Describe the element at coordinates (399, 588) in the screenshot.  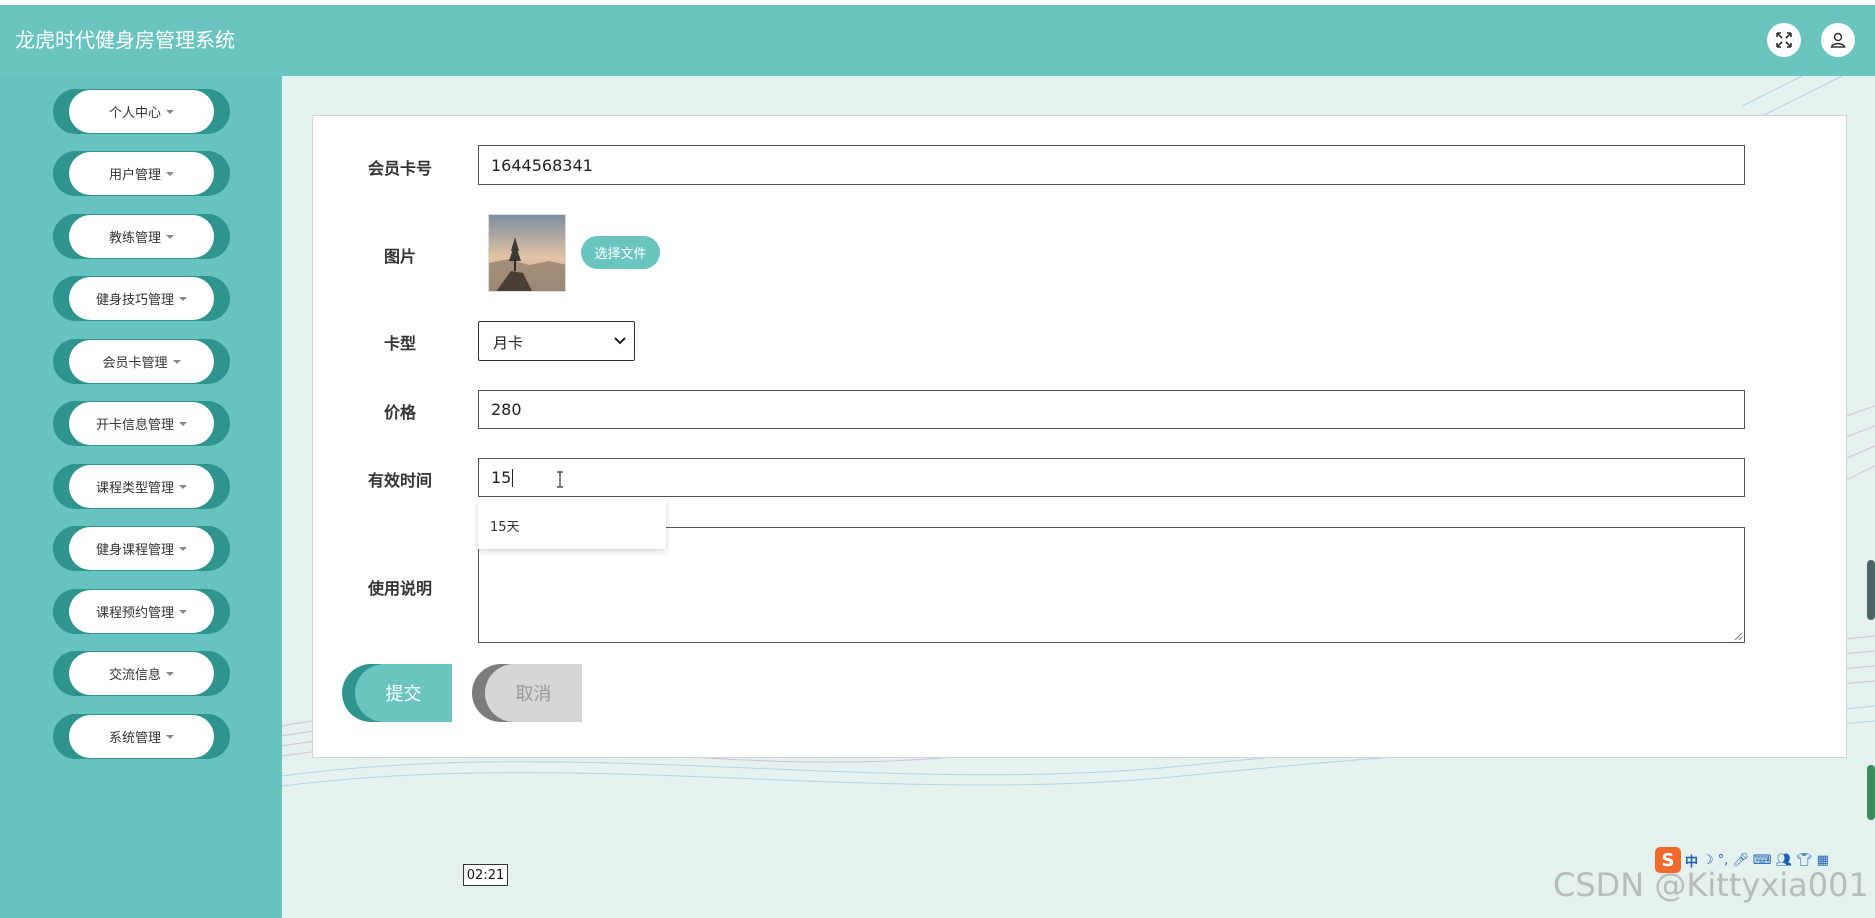
I see `usage-label: 使用说明` at that location.